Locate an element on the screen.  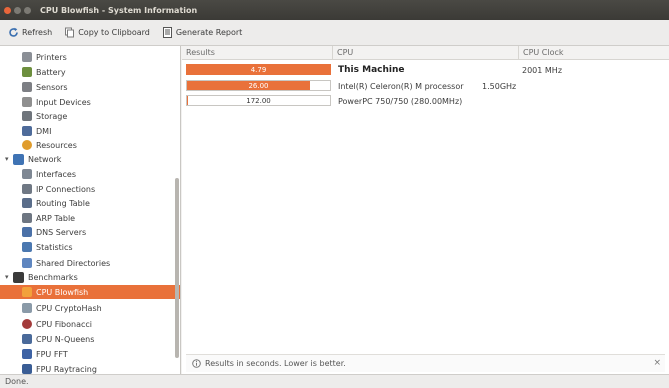
close-window-button is located at coordinates (7, 10).